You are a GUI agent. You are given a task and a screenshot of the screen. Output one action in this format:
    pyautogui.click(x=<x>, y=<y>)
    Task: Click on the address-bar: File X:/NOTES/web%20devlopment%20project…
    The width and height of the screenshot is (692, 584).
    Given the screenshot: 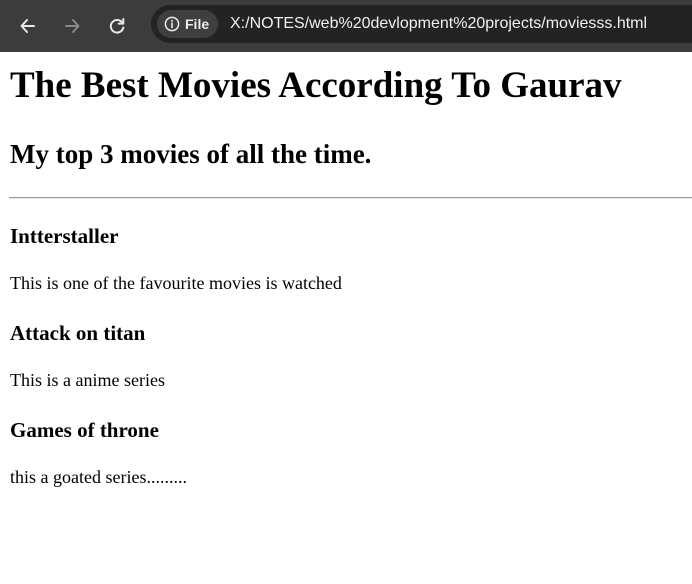 What is the action you would take?
    pyautogui.click(x=421, y=24)
    